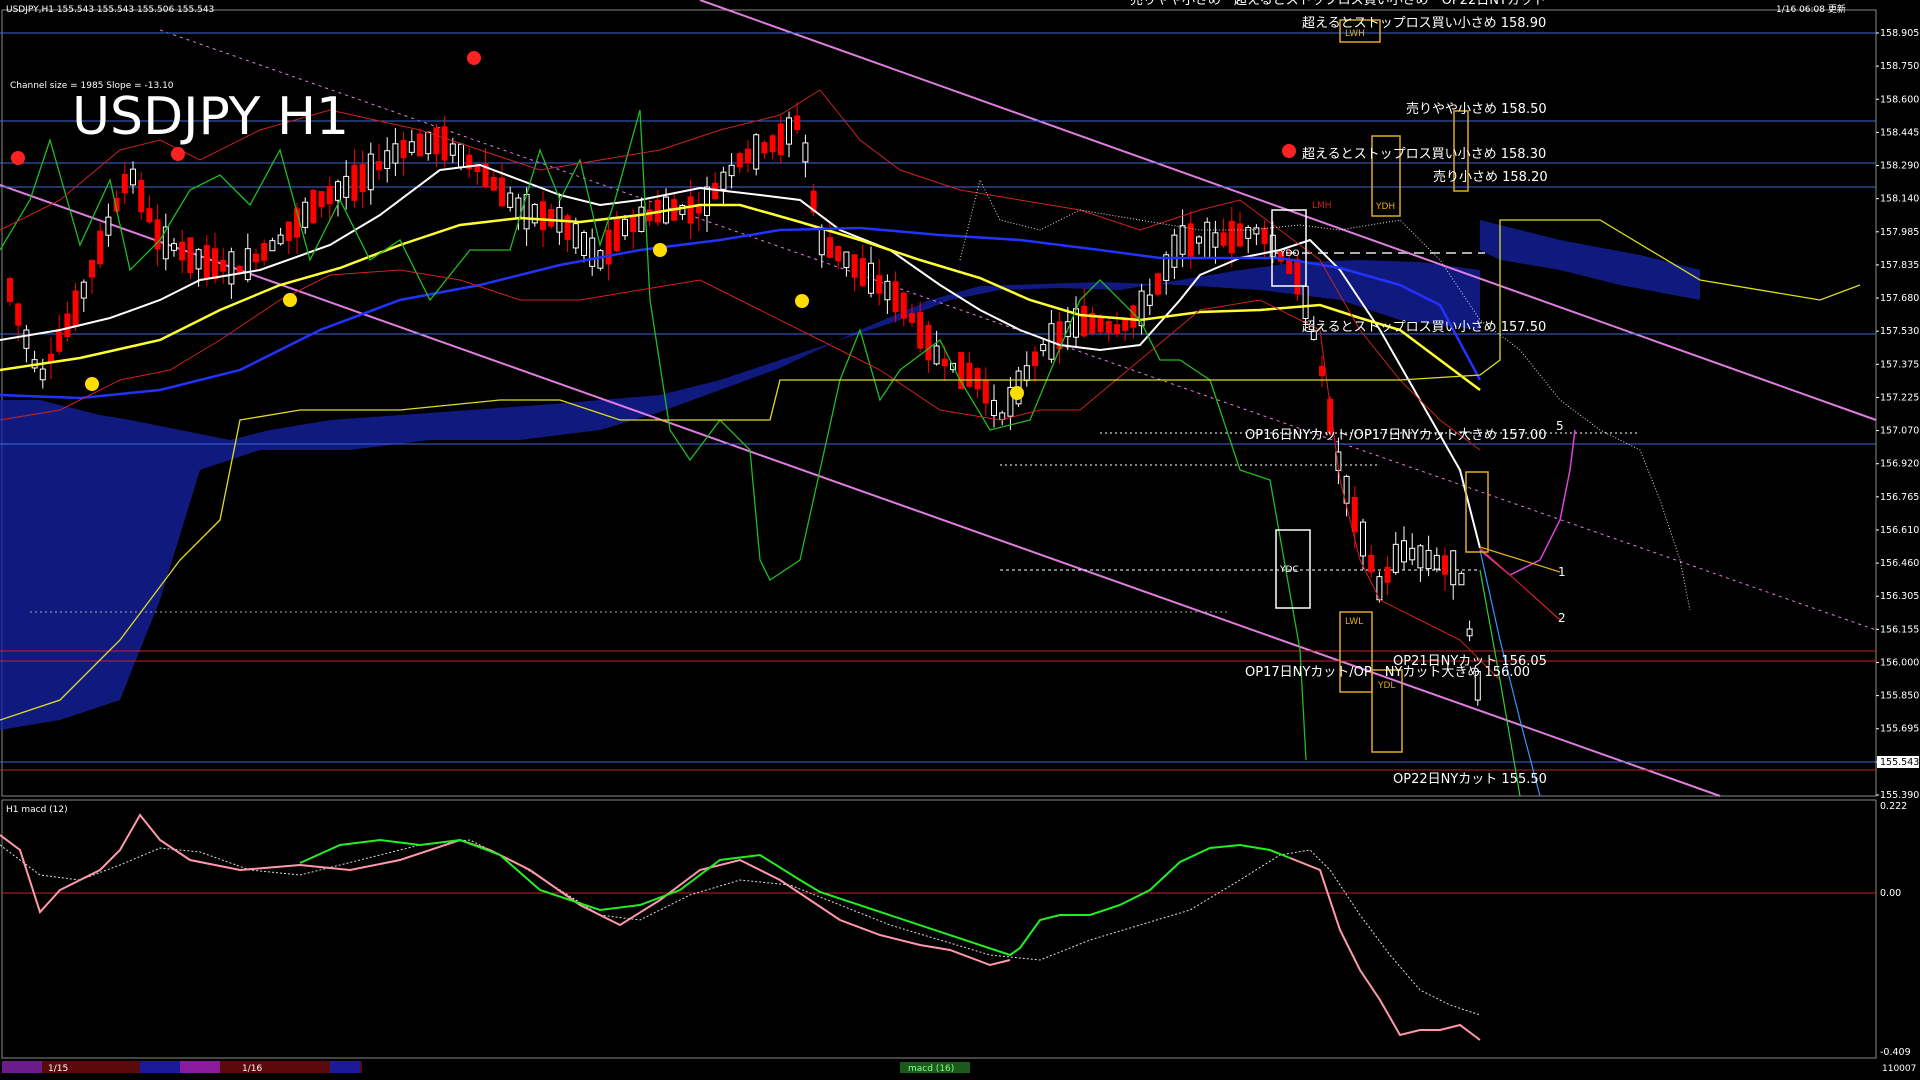 The width and height of the screenshot is (1920, 1080). I want to click on price-tick: 157.375, so click(1899, 364).